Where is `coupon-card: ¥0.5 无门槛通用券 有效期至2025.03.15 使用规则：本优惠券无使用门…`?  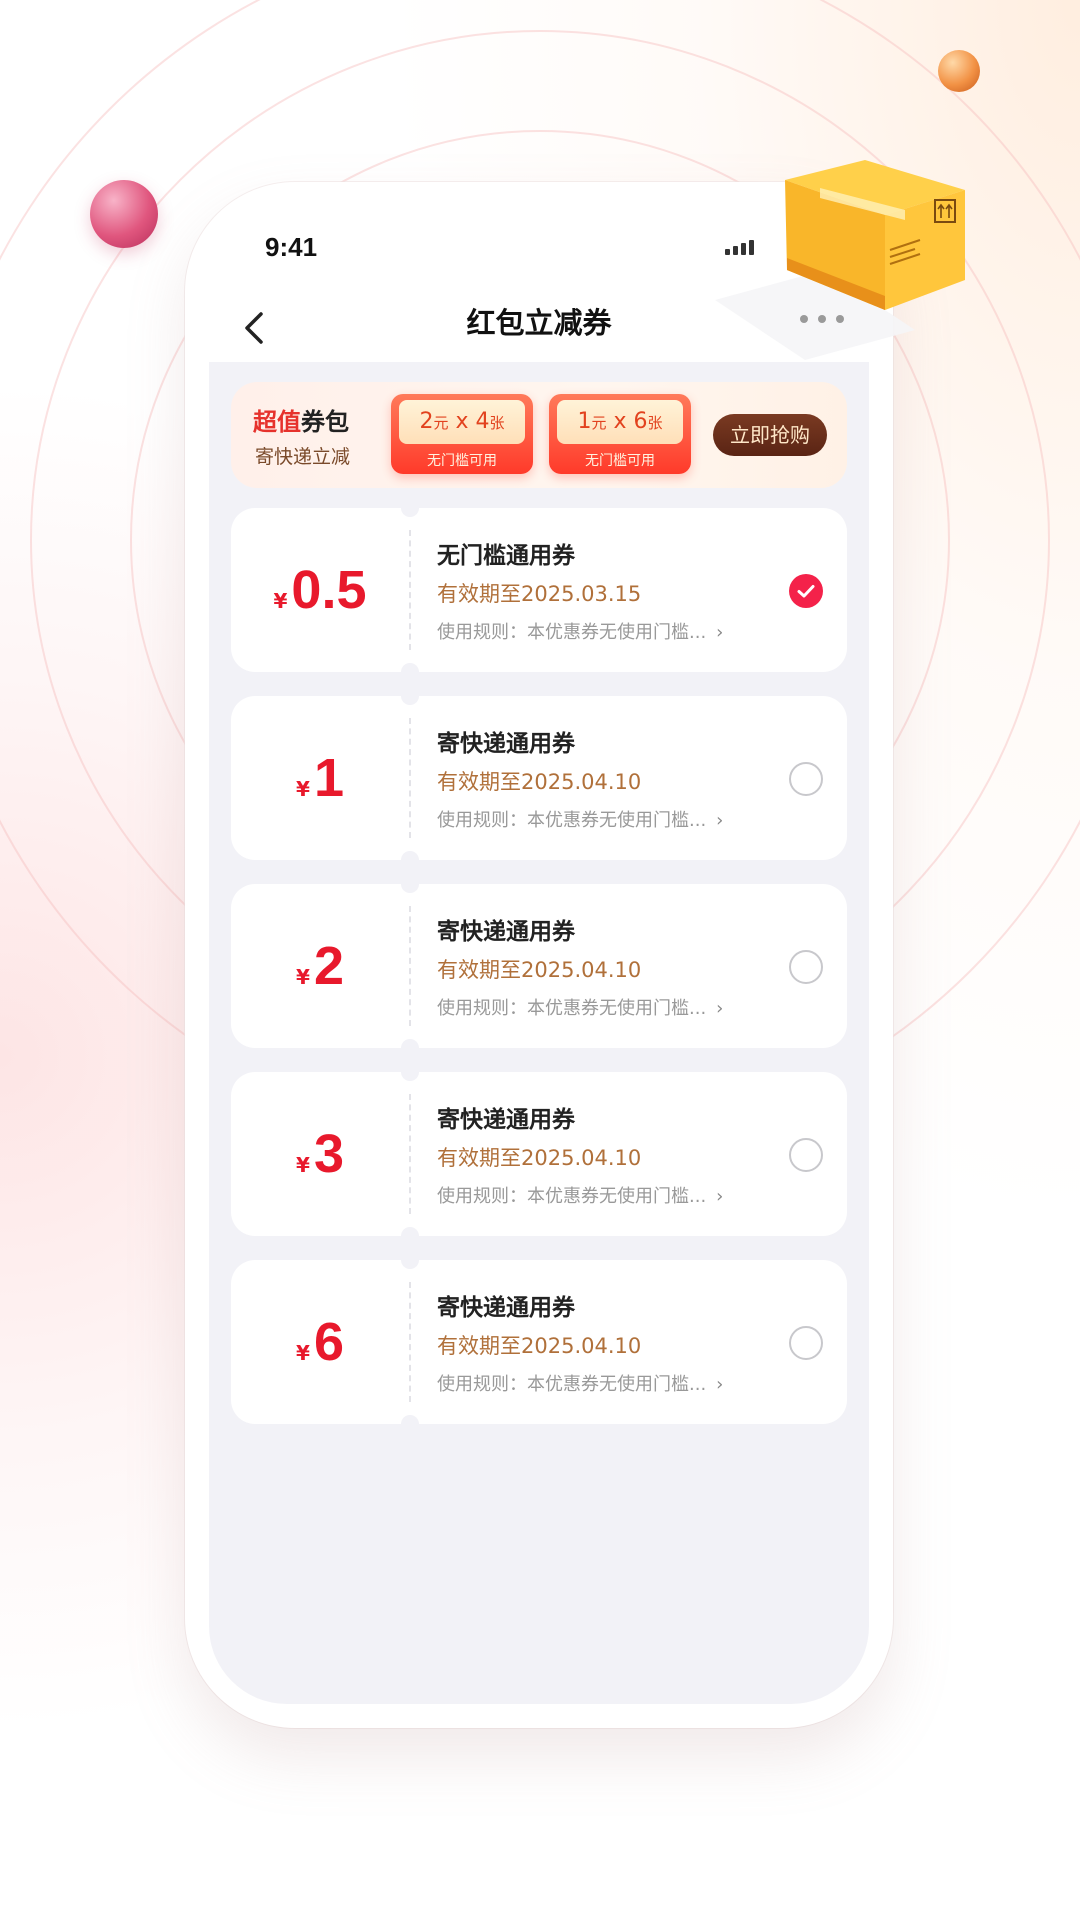 coupon-card: ¥0.5 无门槛通用券 有效期至2025.03.15 使用规则：本优惠券无使用门… is located at coordinates (539, 590).